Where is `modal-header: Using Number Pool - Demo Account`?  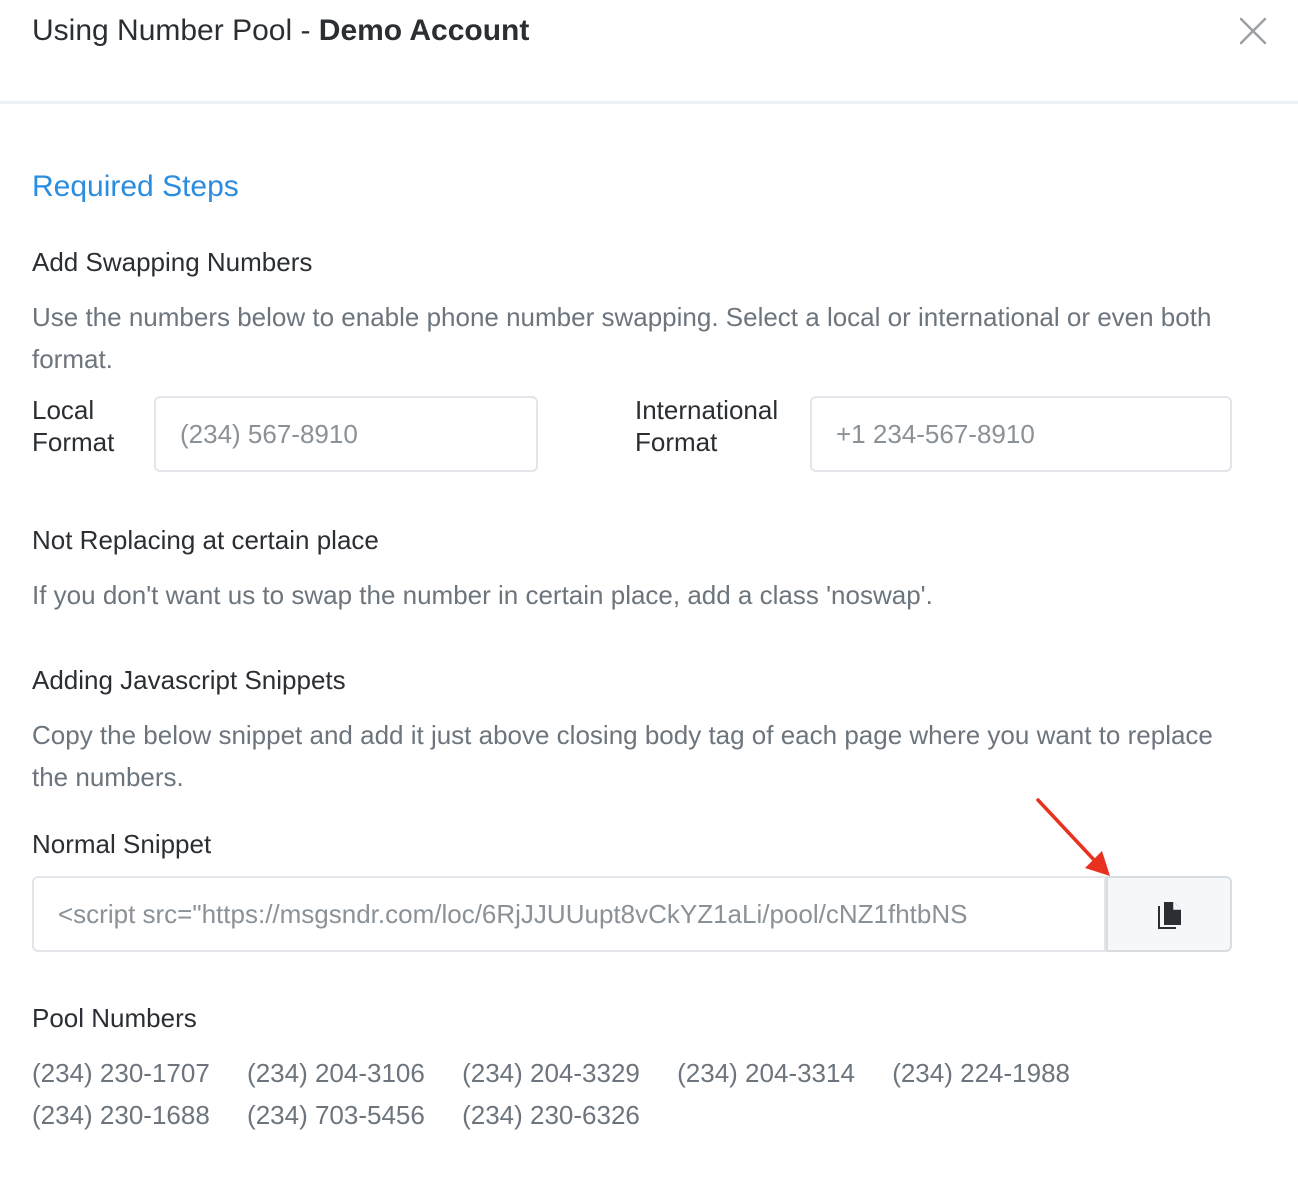
modal-header: Using Number Pool - Demo Account is located at coordinates (649, 52).